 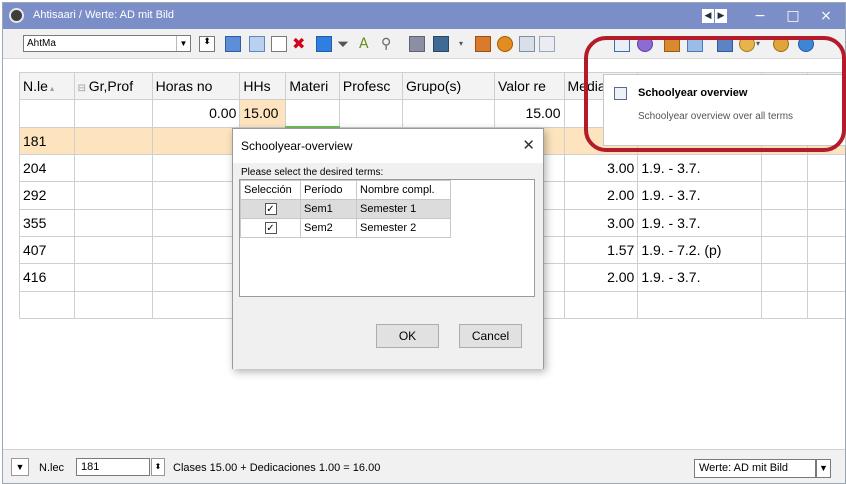 What do you see at coordinates (826, 16) in the screenshot?
I see `close-icon: ×` at bounding box center [826, 16].